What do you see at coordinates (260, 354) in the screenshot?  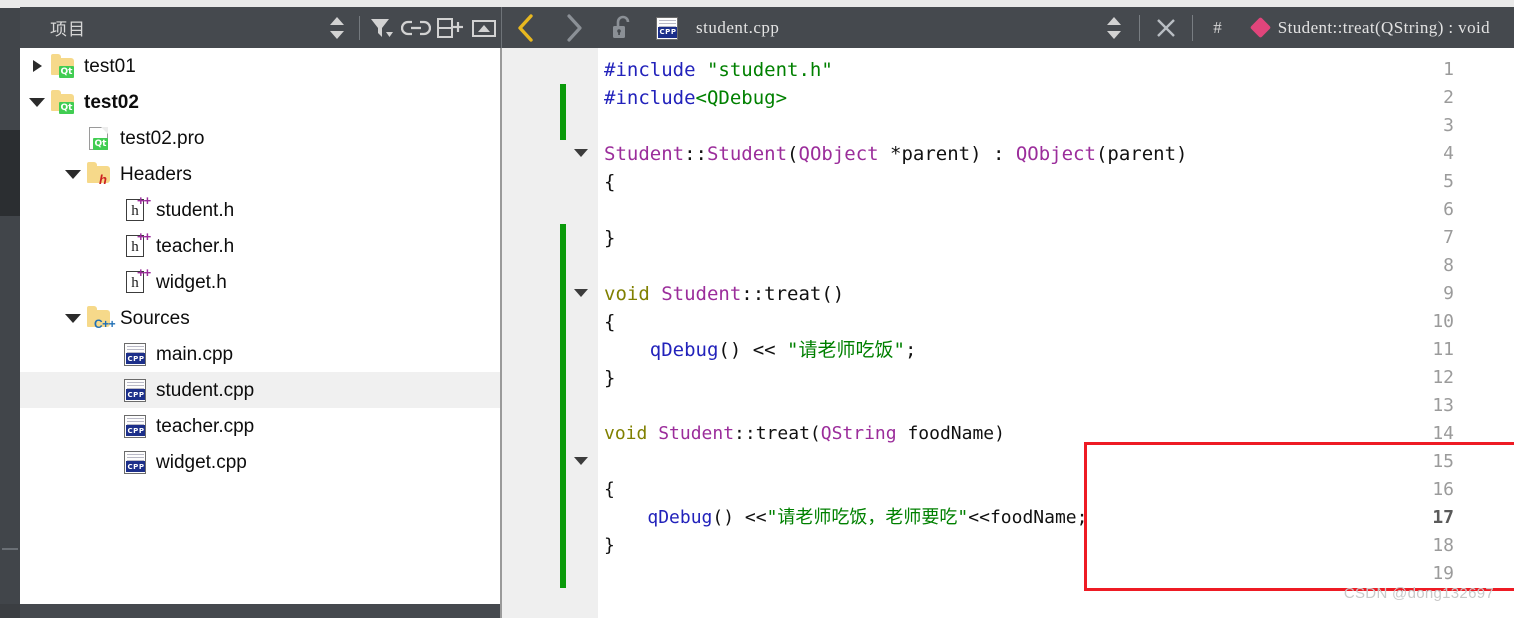 I see `tree-item-main-cpp: CPP main.cpp` at bounding box center [260, 354].